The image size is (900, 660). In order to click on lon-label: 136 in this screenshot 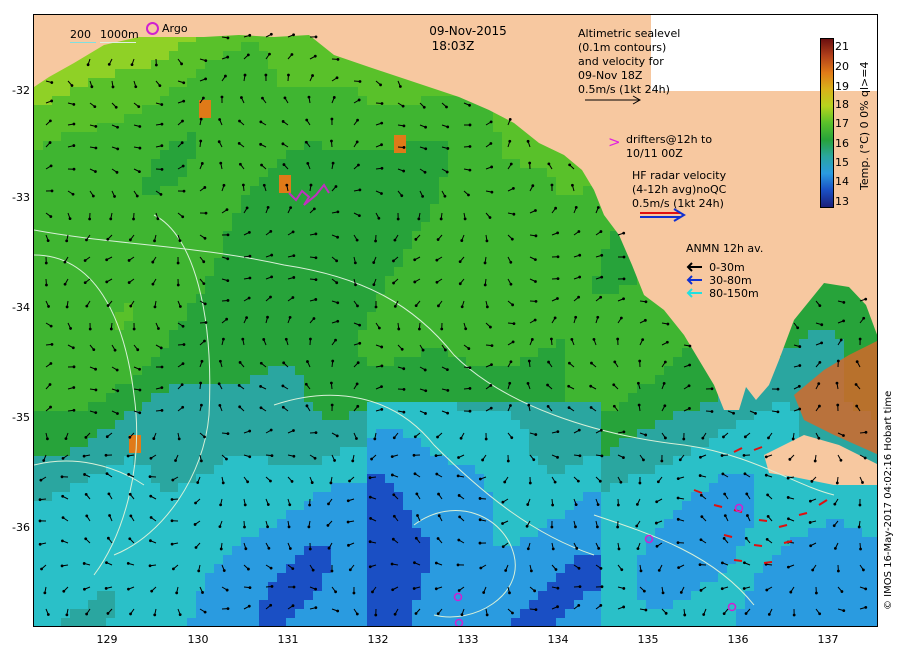, I will do `click(738, 639)`.